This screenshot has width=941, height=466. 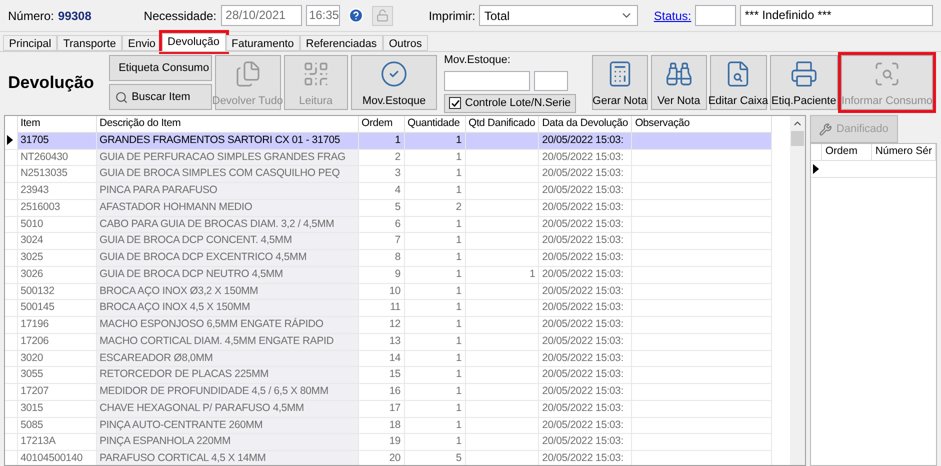 What do you see at coordinates (381, 425) in the screenshot?
I see `table-cell: 18` at bounding box center [381, 425].